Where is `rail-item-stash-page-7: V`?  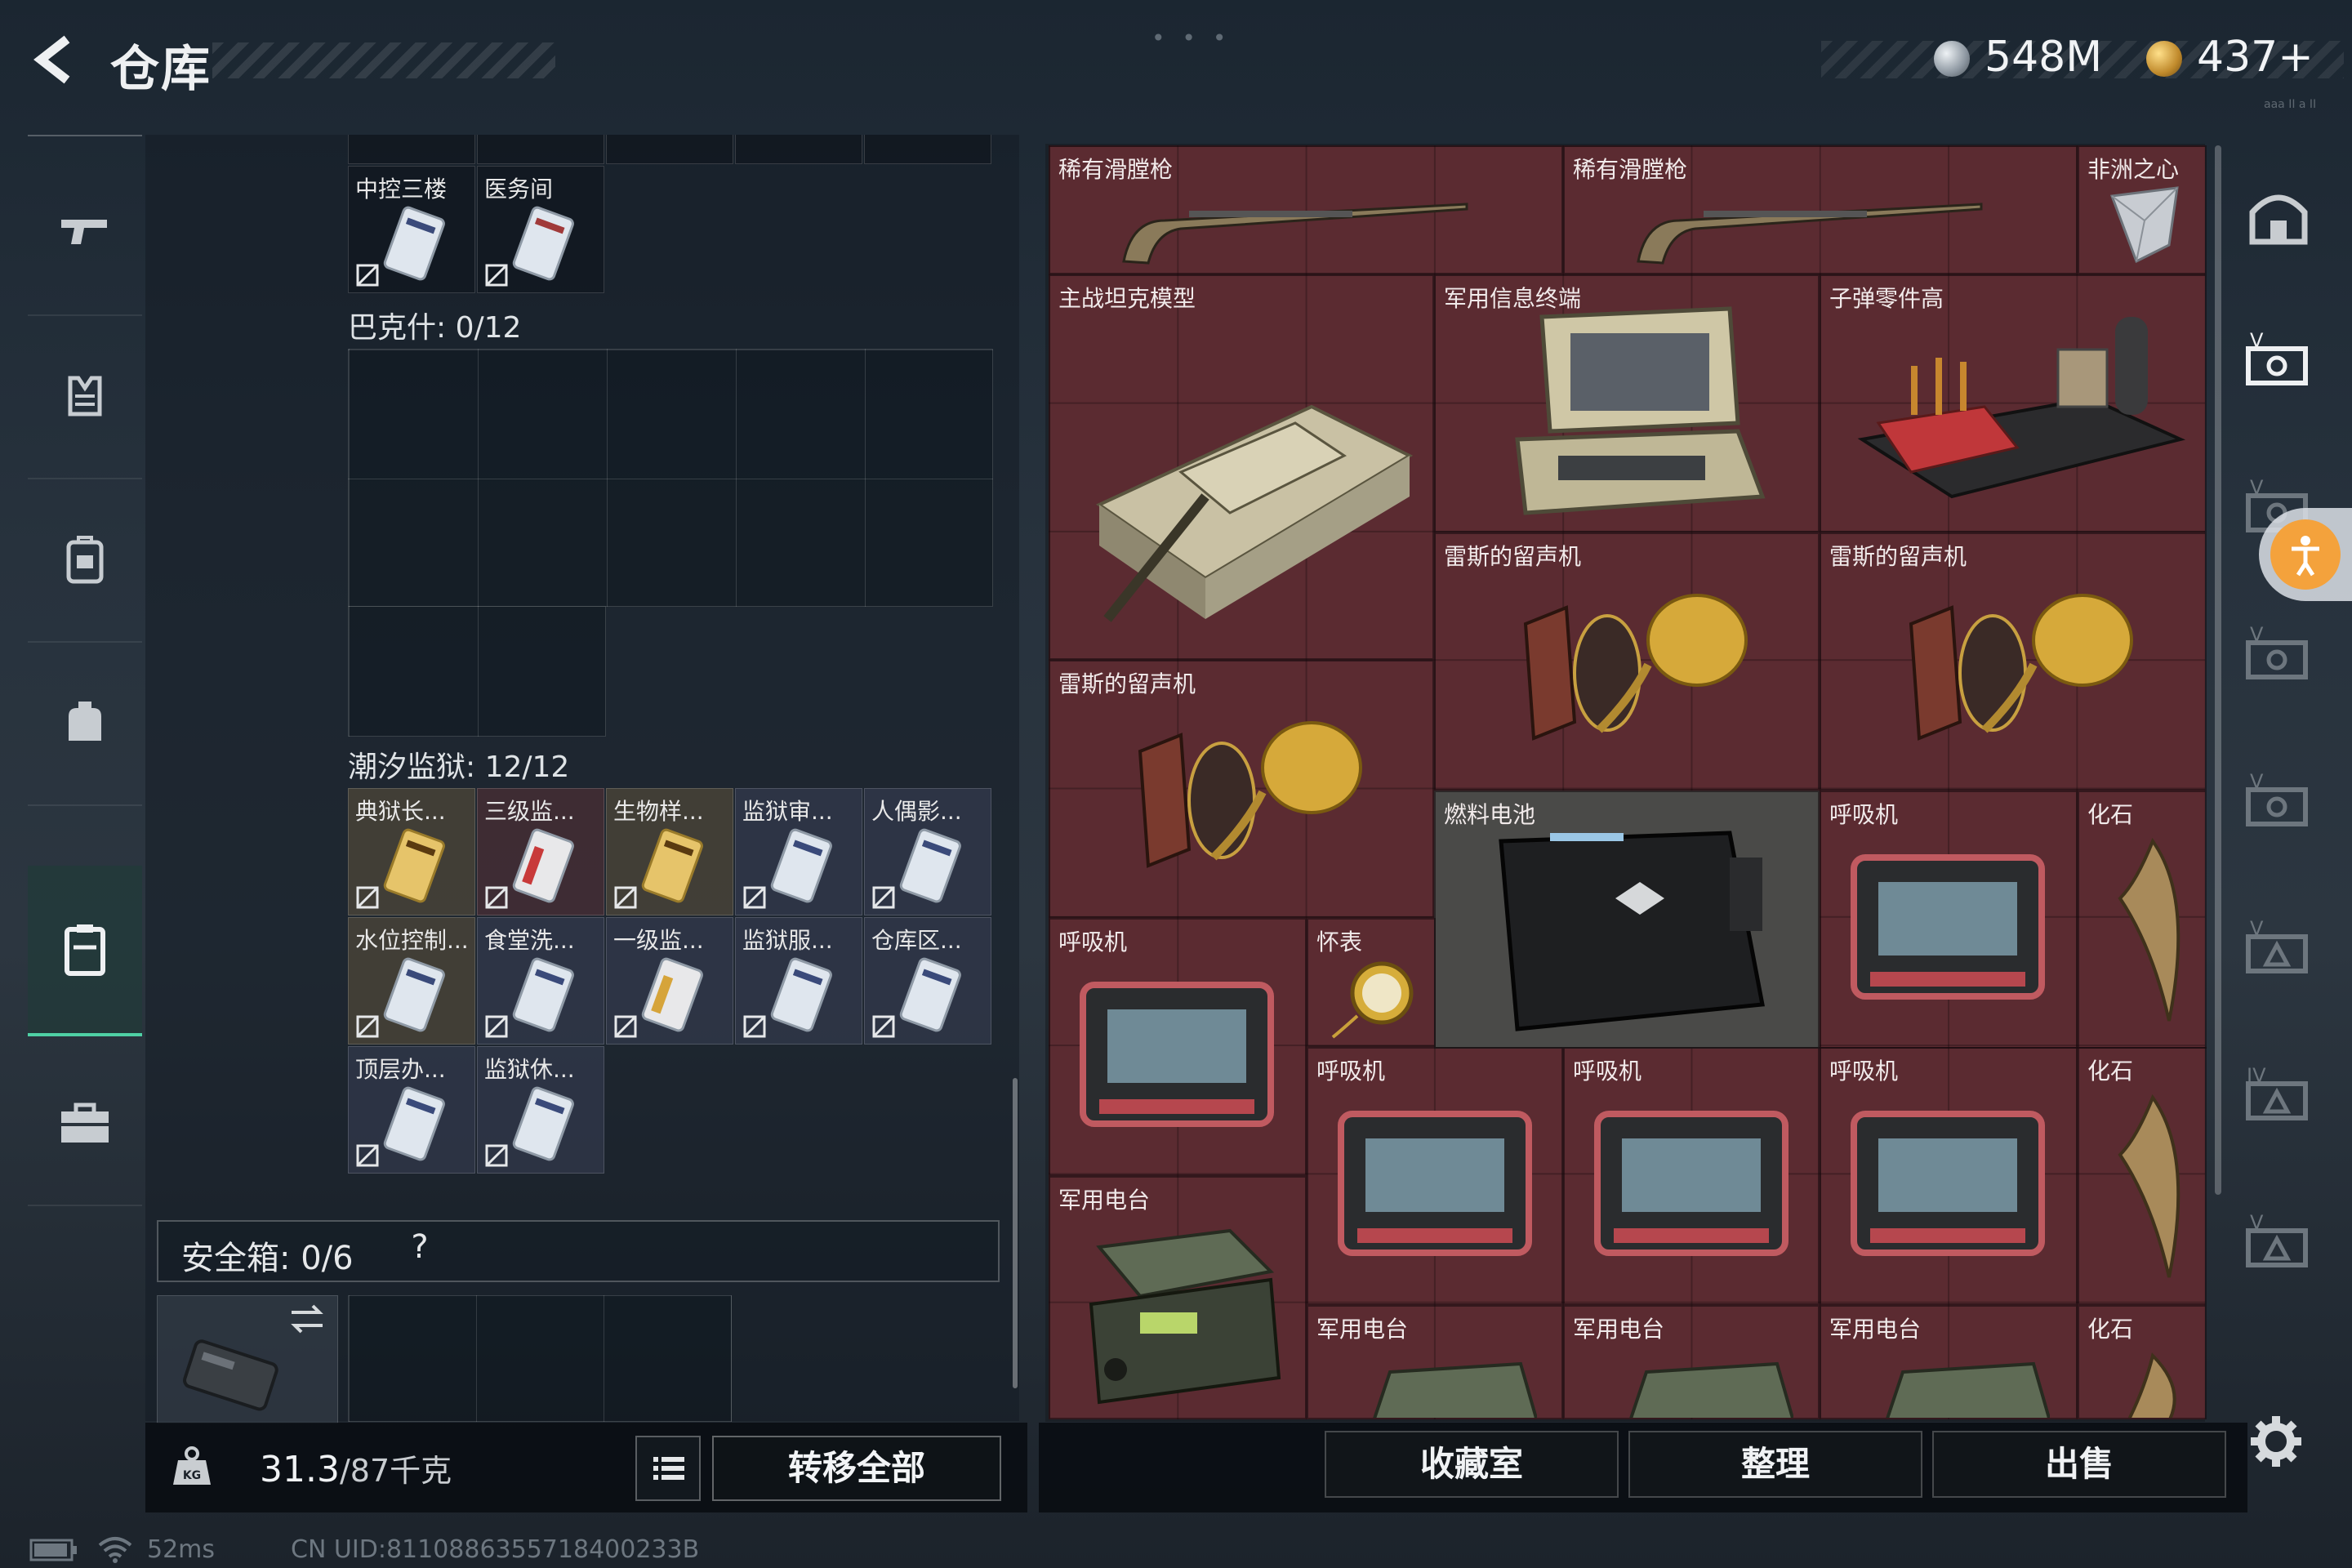
rail-item-stash-page-7: V is located at coordinates (2278, 1245).